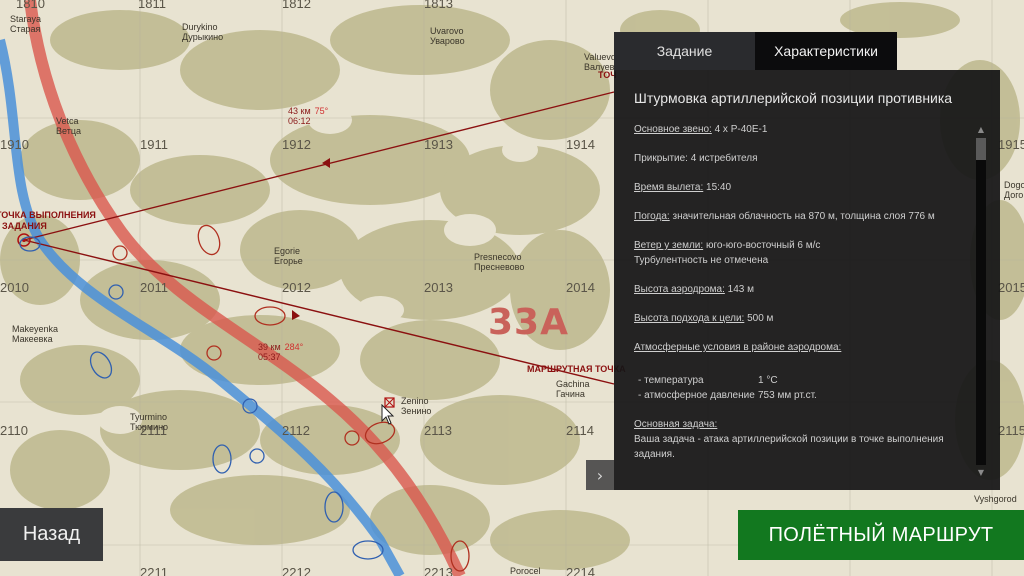 This screenshot has height=576, width=1024. I want to click on route-leg-info: 39 км 284° 05:37, so click(281, 352).